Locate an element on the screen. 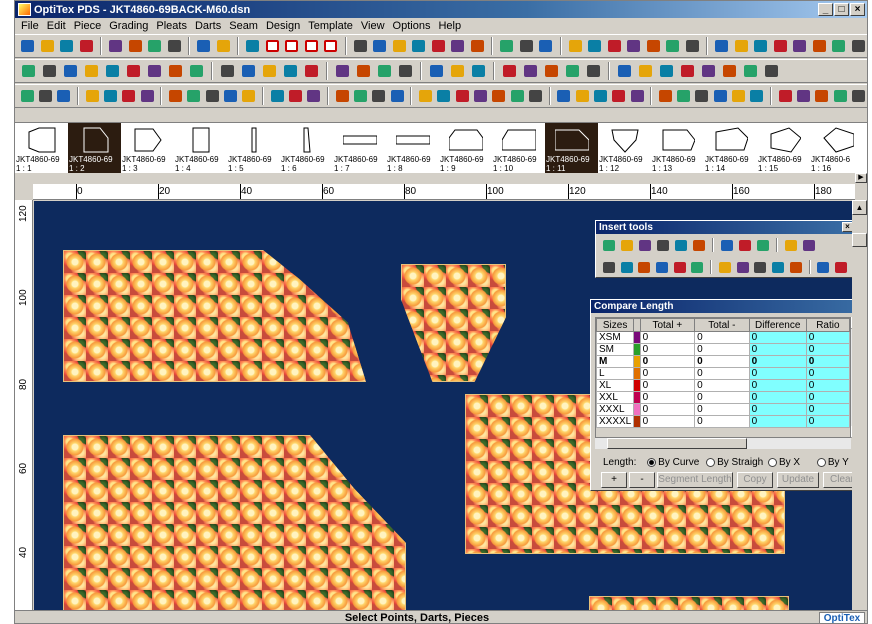  table-row: XXL 0 0 0 0 is located at coordinates (723, 397).